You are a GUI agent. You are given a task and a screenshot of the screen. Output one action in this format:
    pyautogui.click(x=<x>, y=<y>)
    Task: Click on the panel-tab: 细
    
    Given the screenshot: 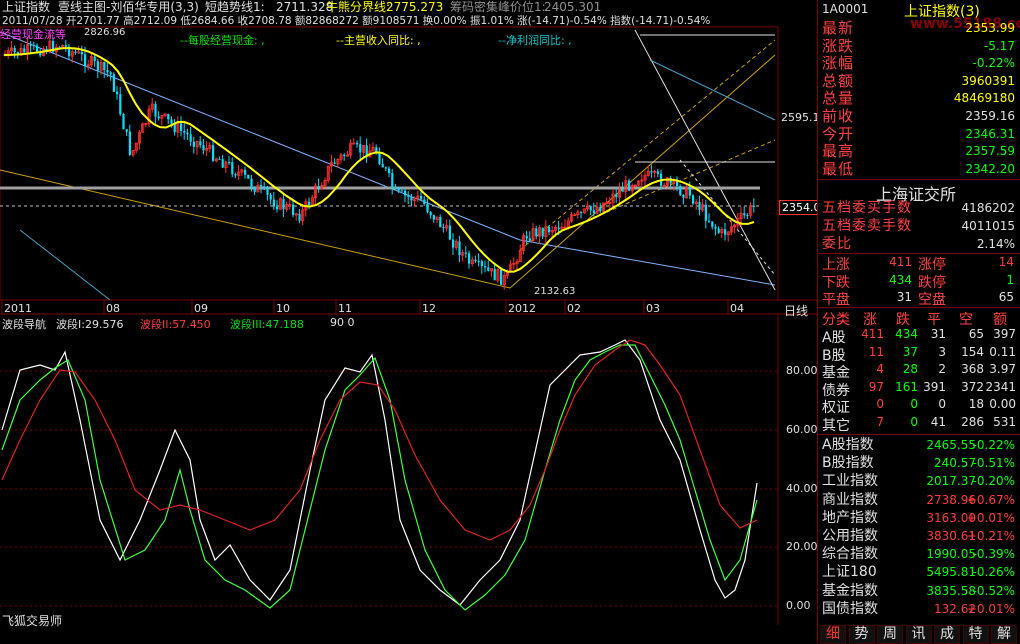 What is the action you would take?
    pyautogui.click(x=833, y=634)
    